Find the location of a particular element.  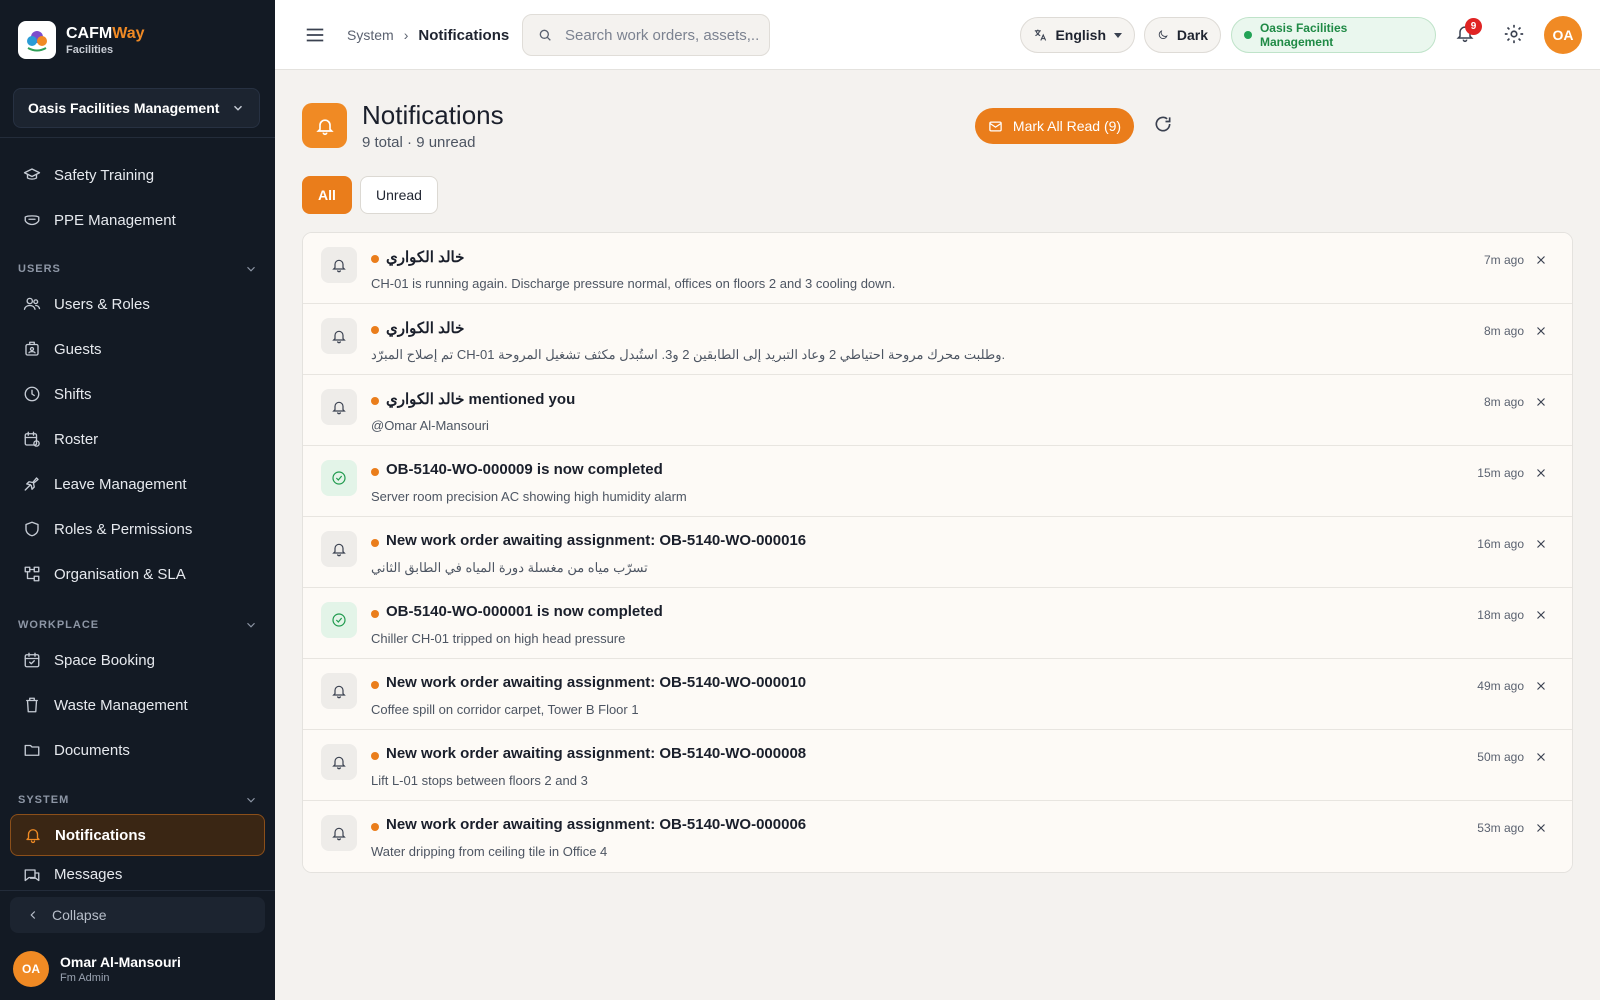

page-bell-icon is located at coordinates (324, 125).